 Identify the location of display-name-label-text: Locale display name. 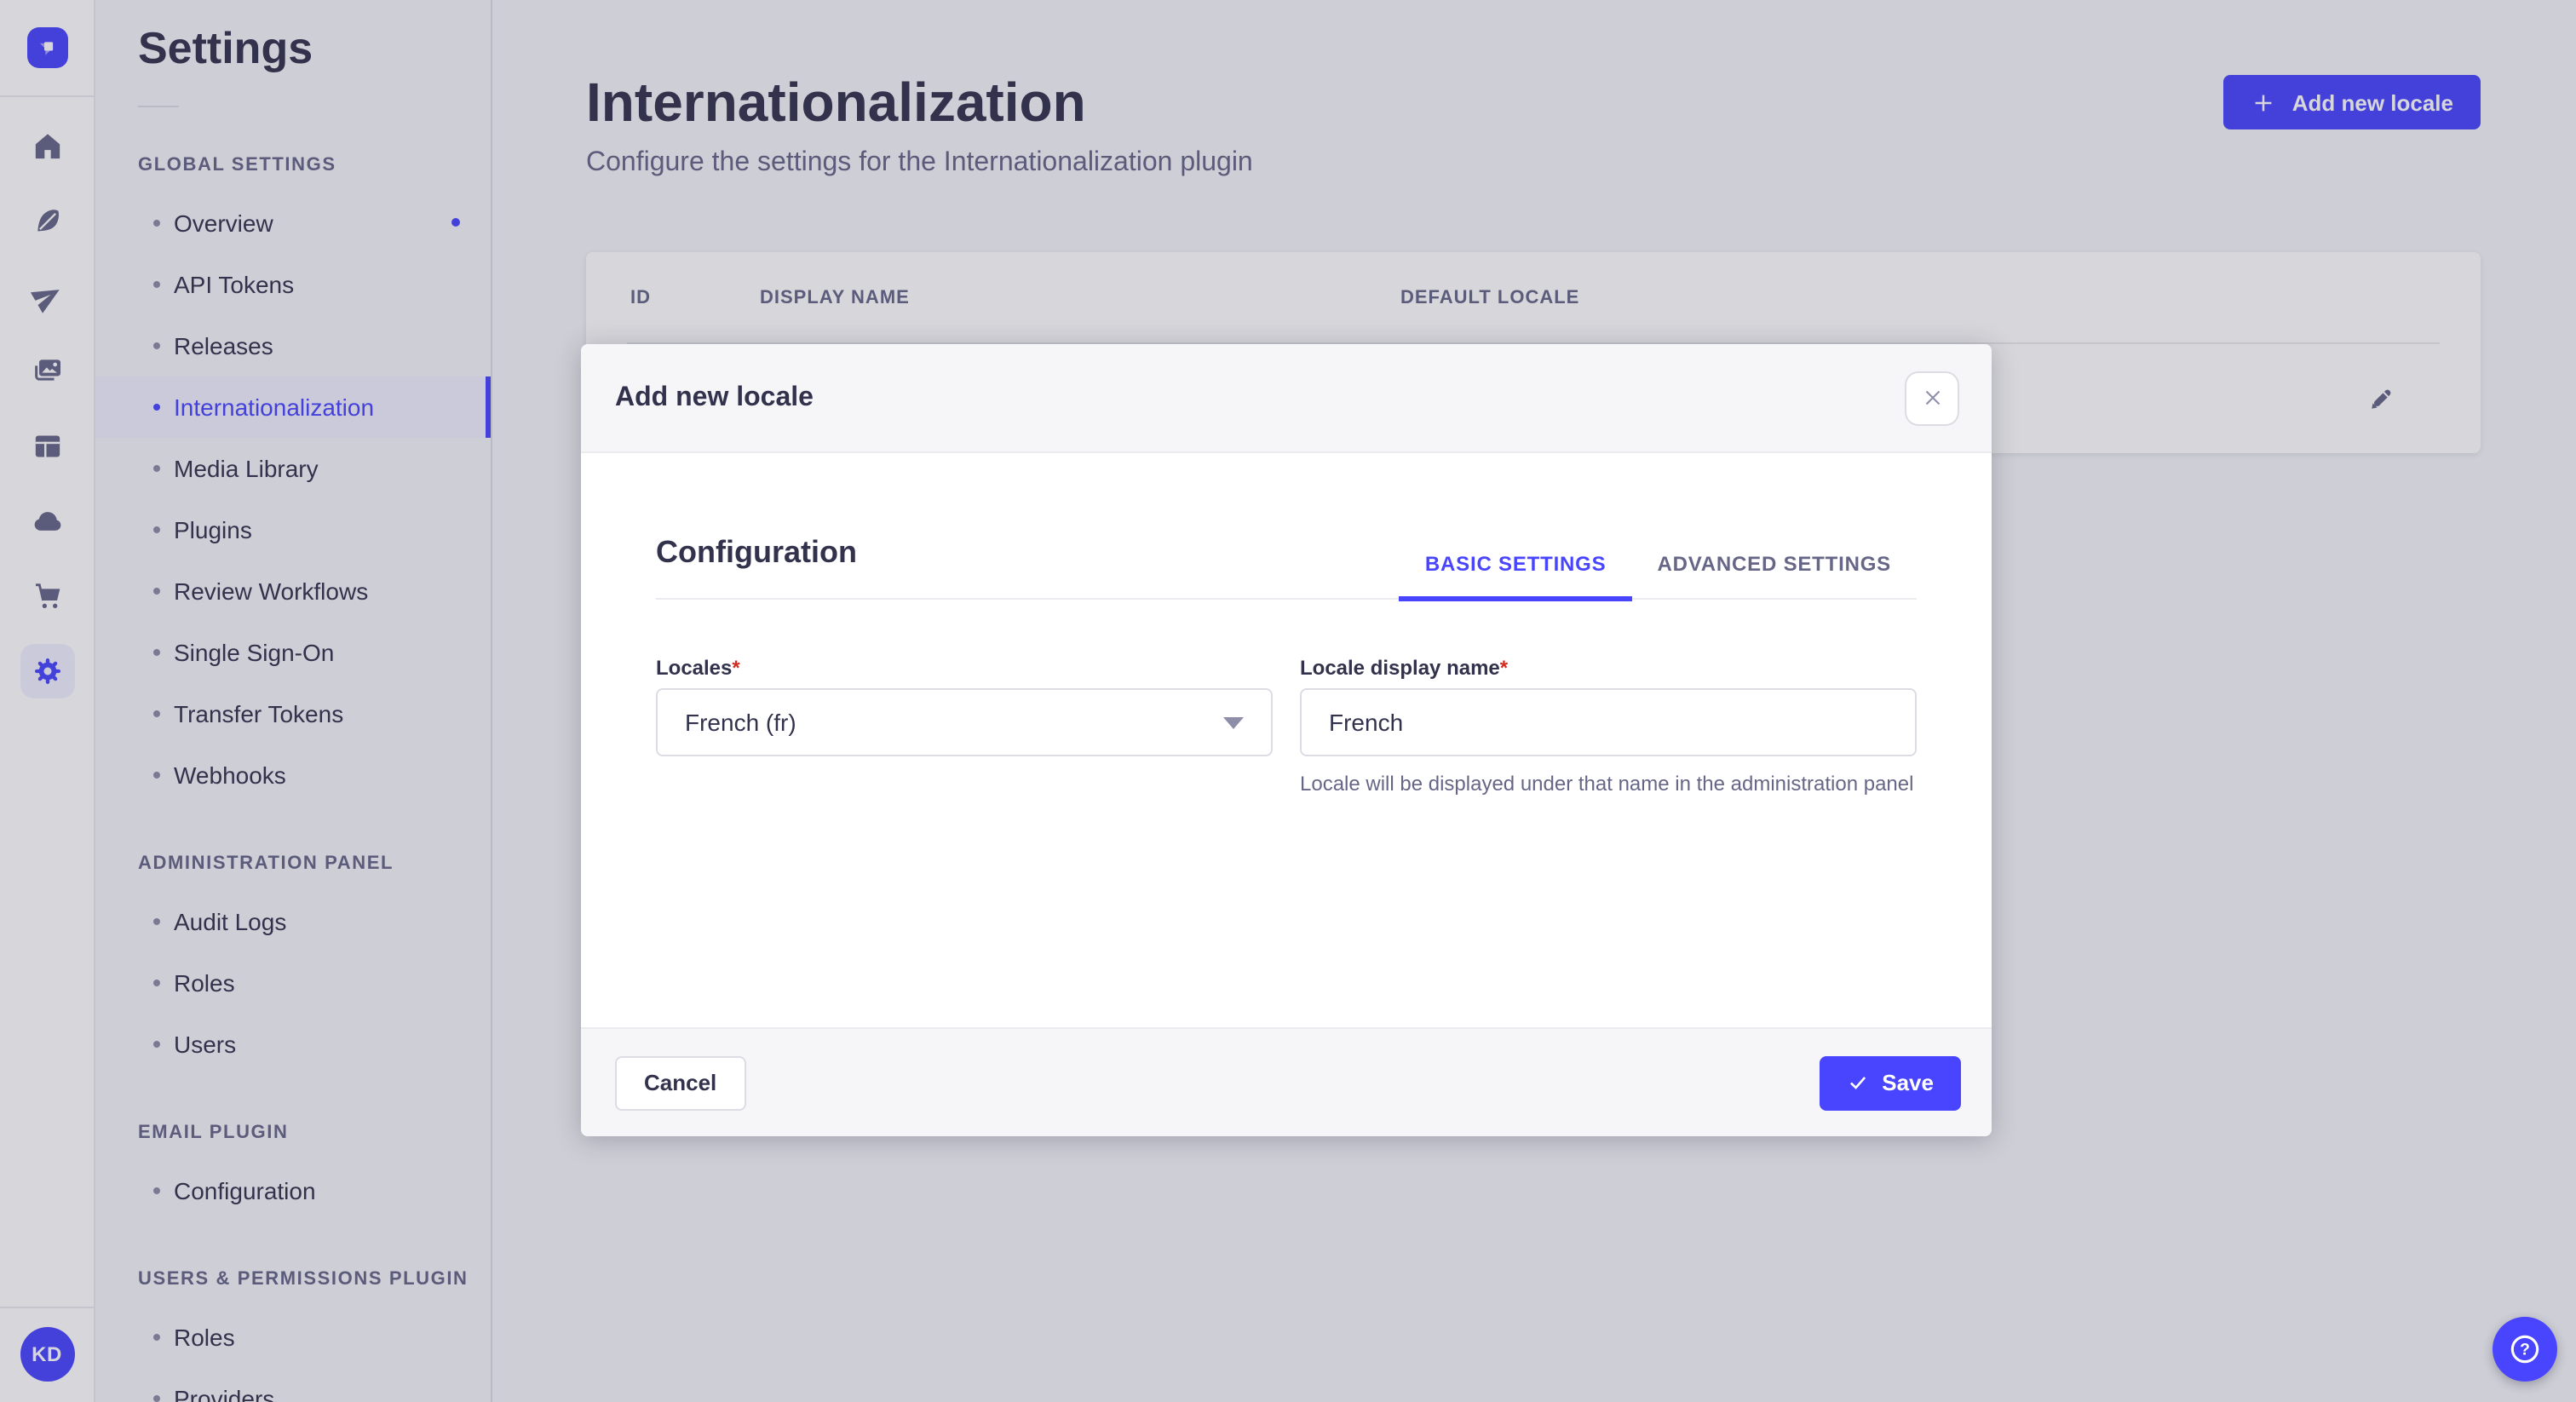
(1400, 668).